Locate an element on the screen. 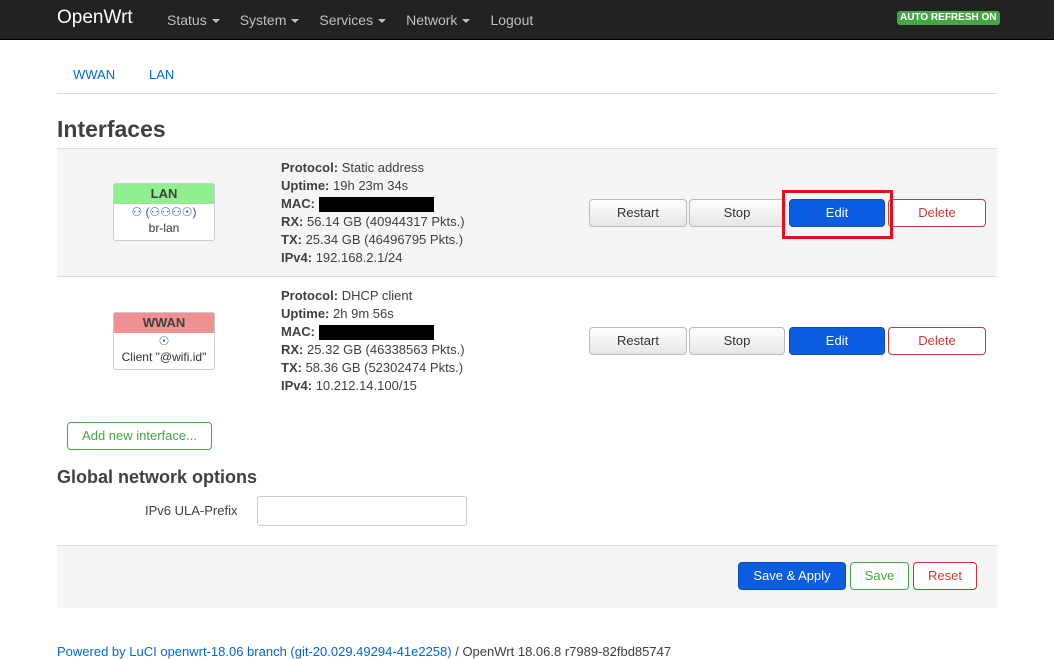 The height and width of the screenshot is (659, 1054). tab-wwan: WWAN is located at coordinates (94, 74).